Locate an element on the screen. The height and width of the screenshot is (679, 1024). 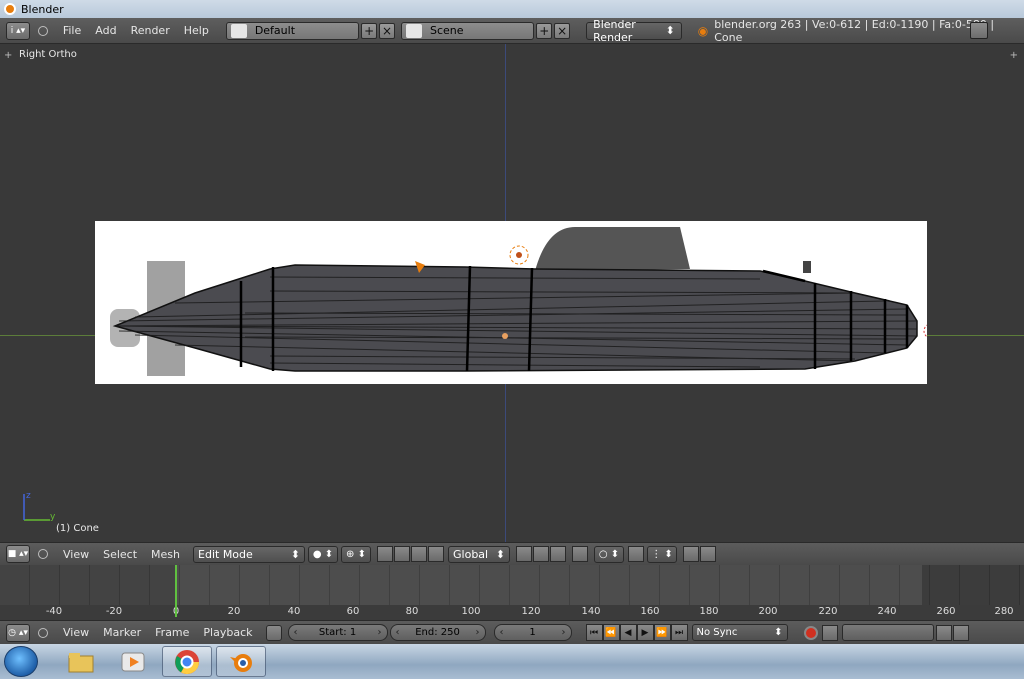
menu-file: File is located at coordinates (72, 30).